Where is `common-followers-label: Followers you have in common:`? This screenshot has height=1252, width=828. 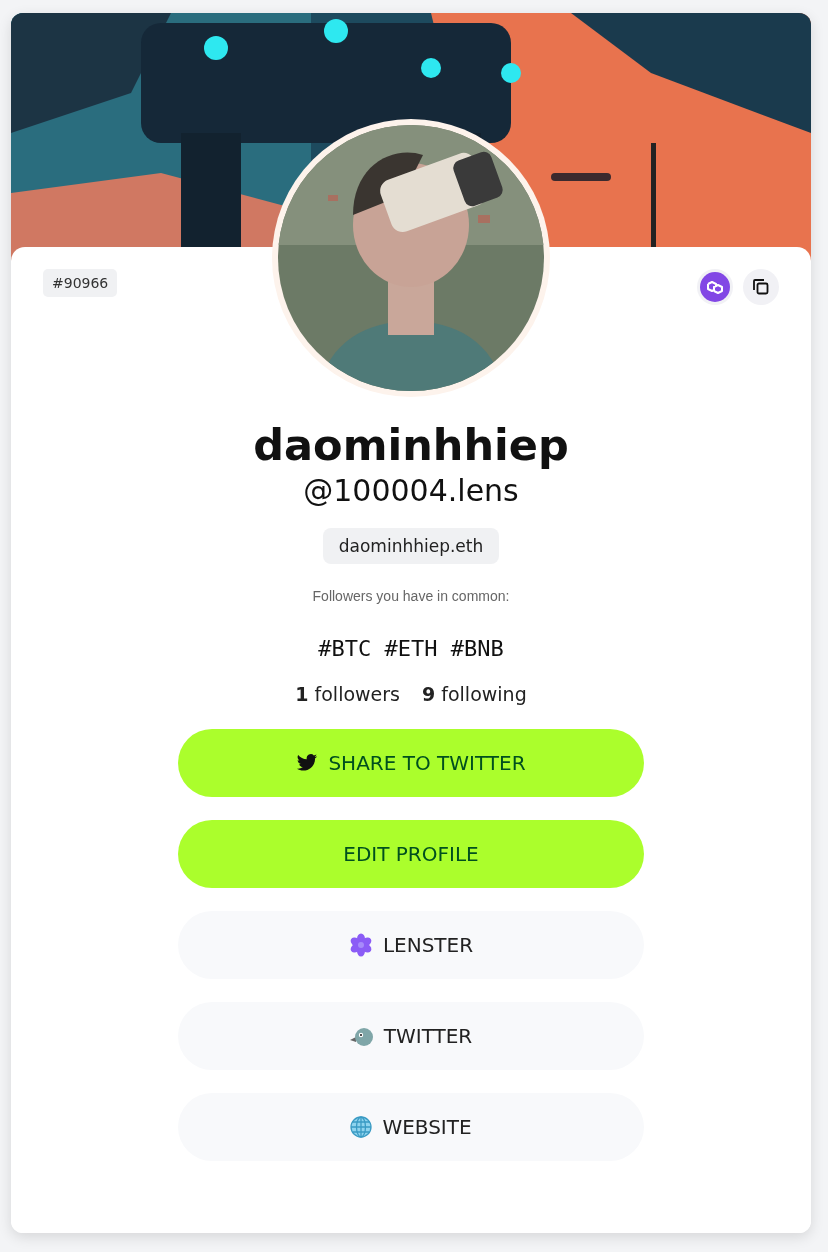
common-followers-label: Followers you have in common: is located at coordinates (411, 596).